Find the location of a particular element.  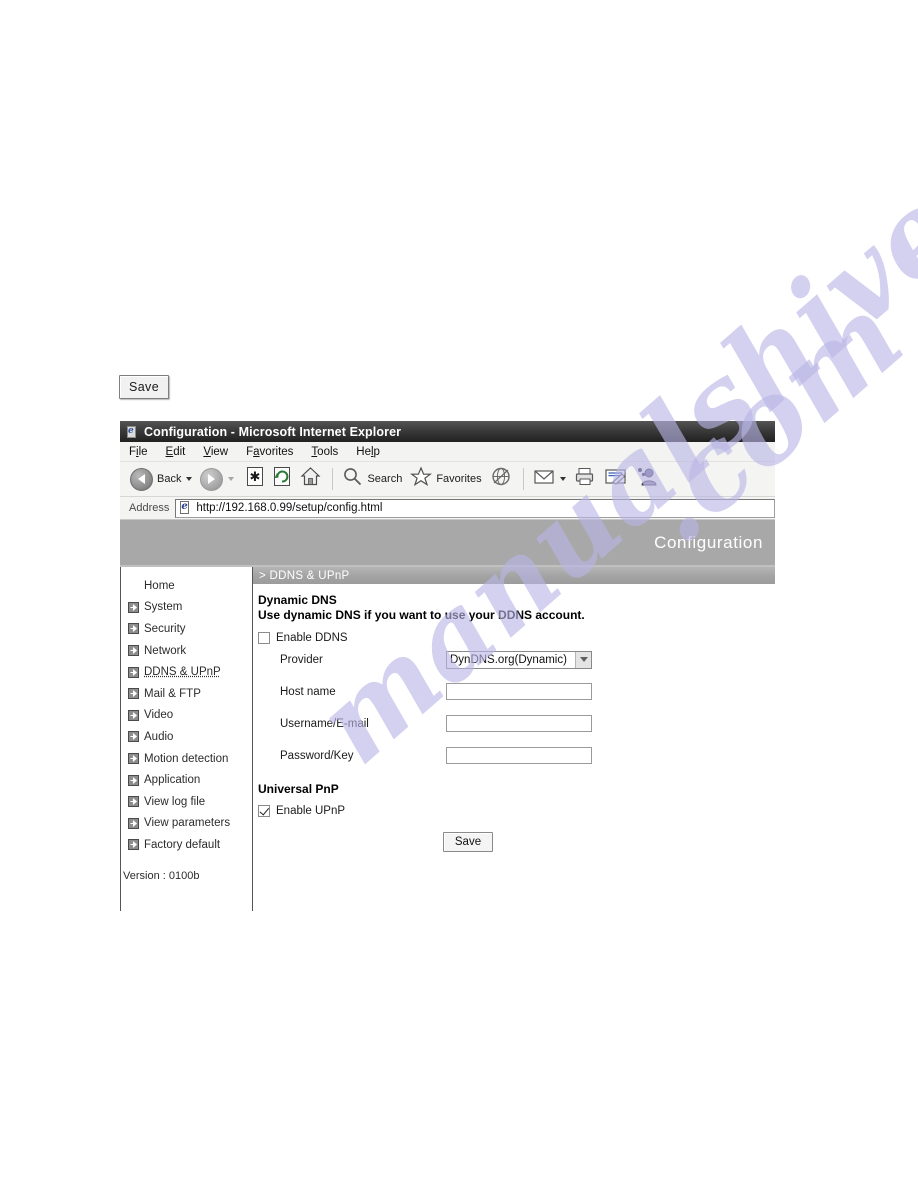

sidebar-item-ddns-upnp: DDNS & UPnP is located at coordinates (186, 672).